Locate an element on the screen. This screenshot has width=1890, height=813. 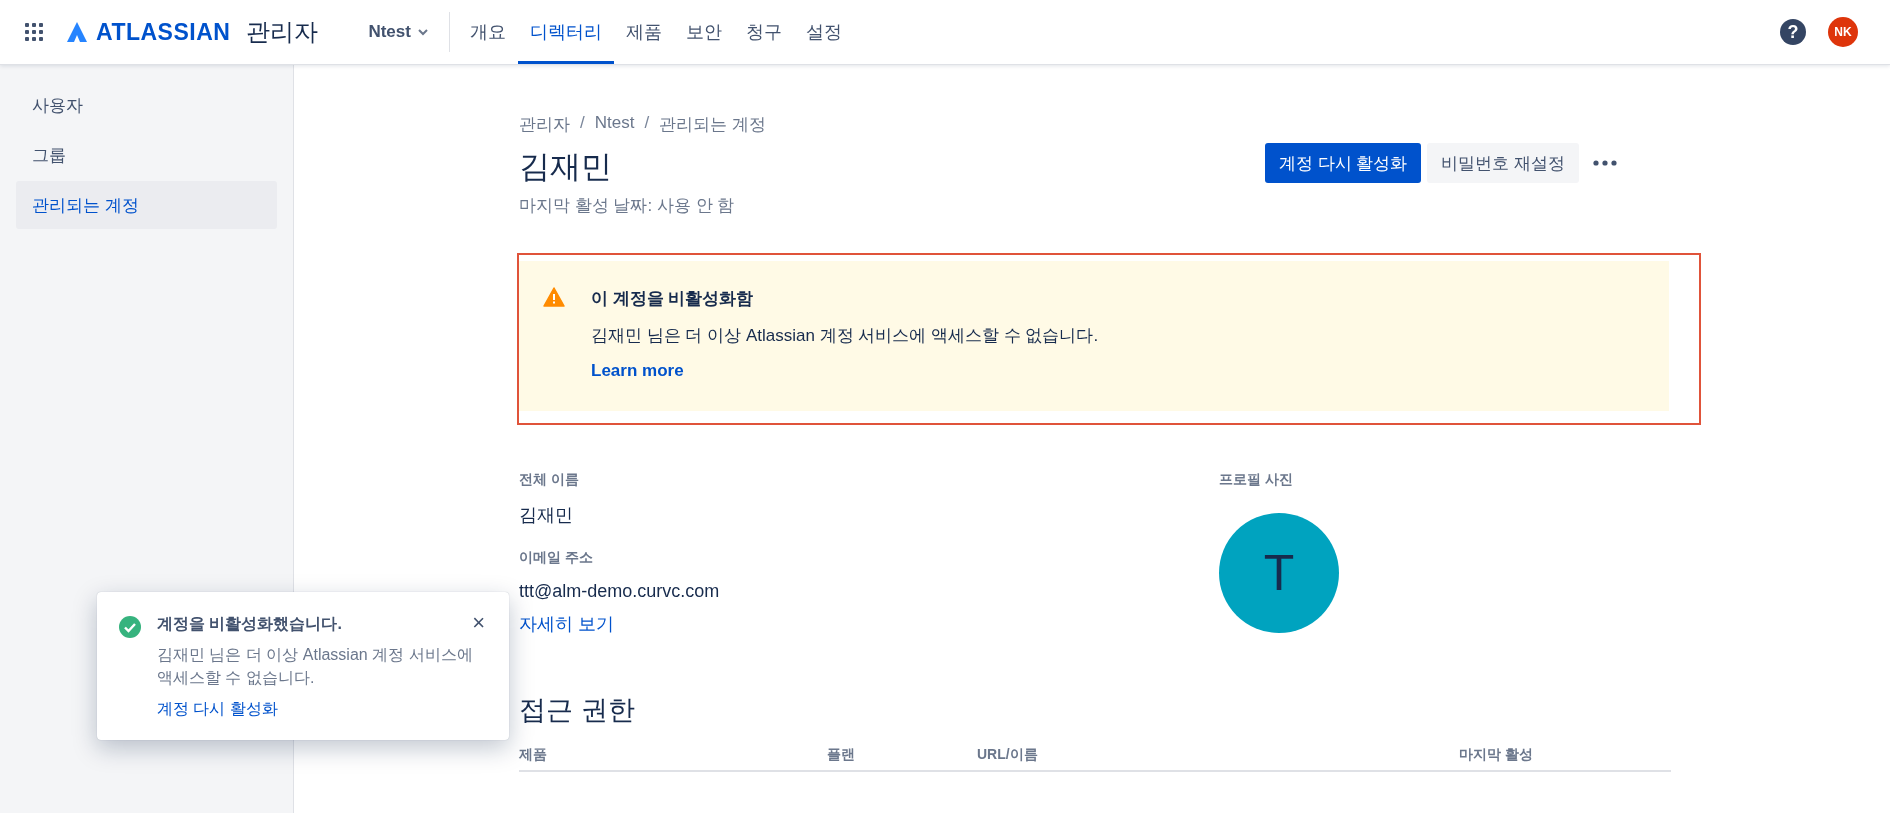
learn-more-link: Learn more is located at coordinates (637, 371).